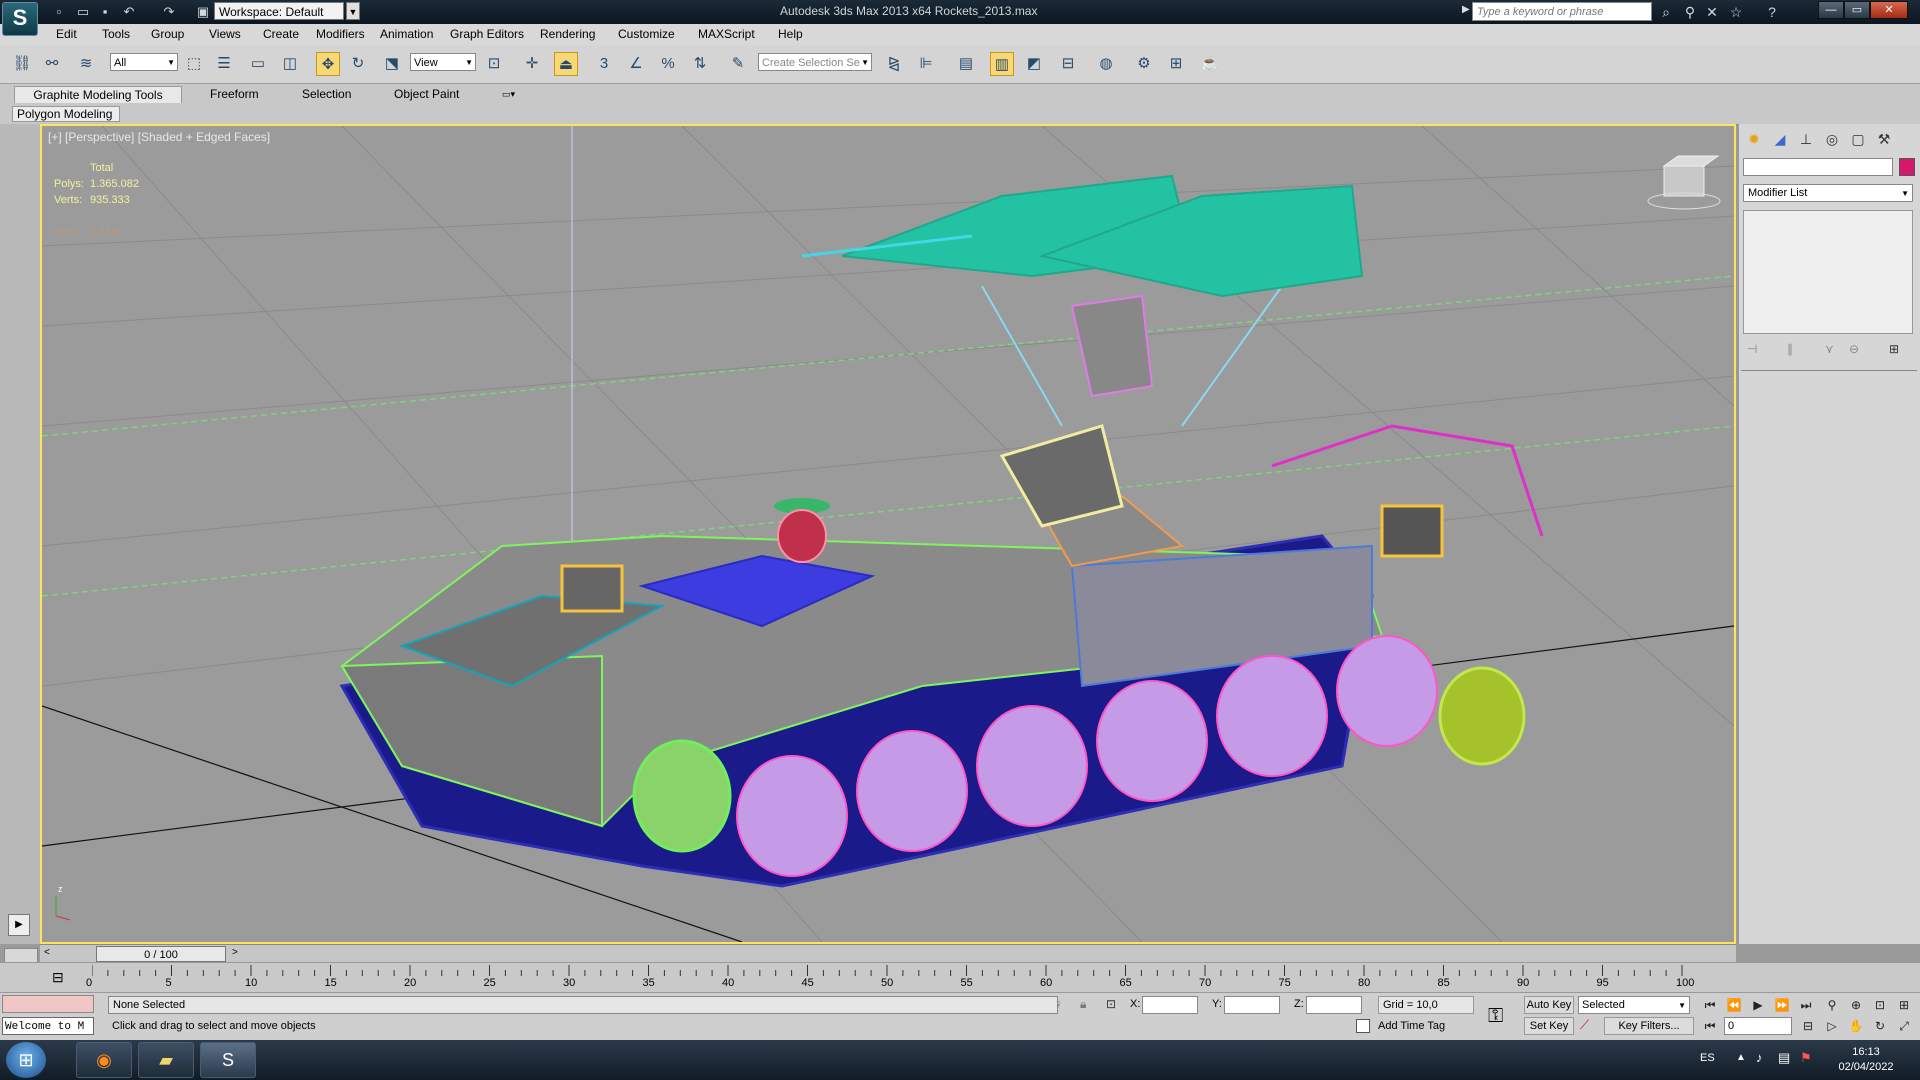 Image resolution: width=1920 pixels, height=1080 pixels. Describe the element at coordinates (1712, 12) in the screenshot. I see `communication-center-icon: ✕` at that location.